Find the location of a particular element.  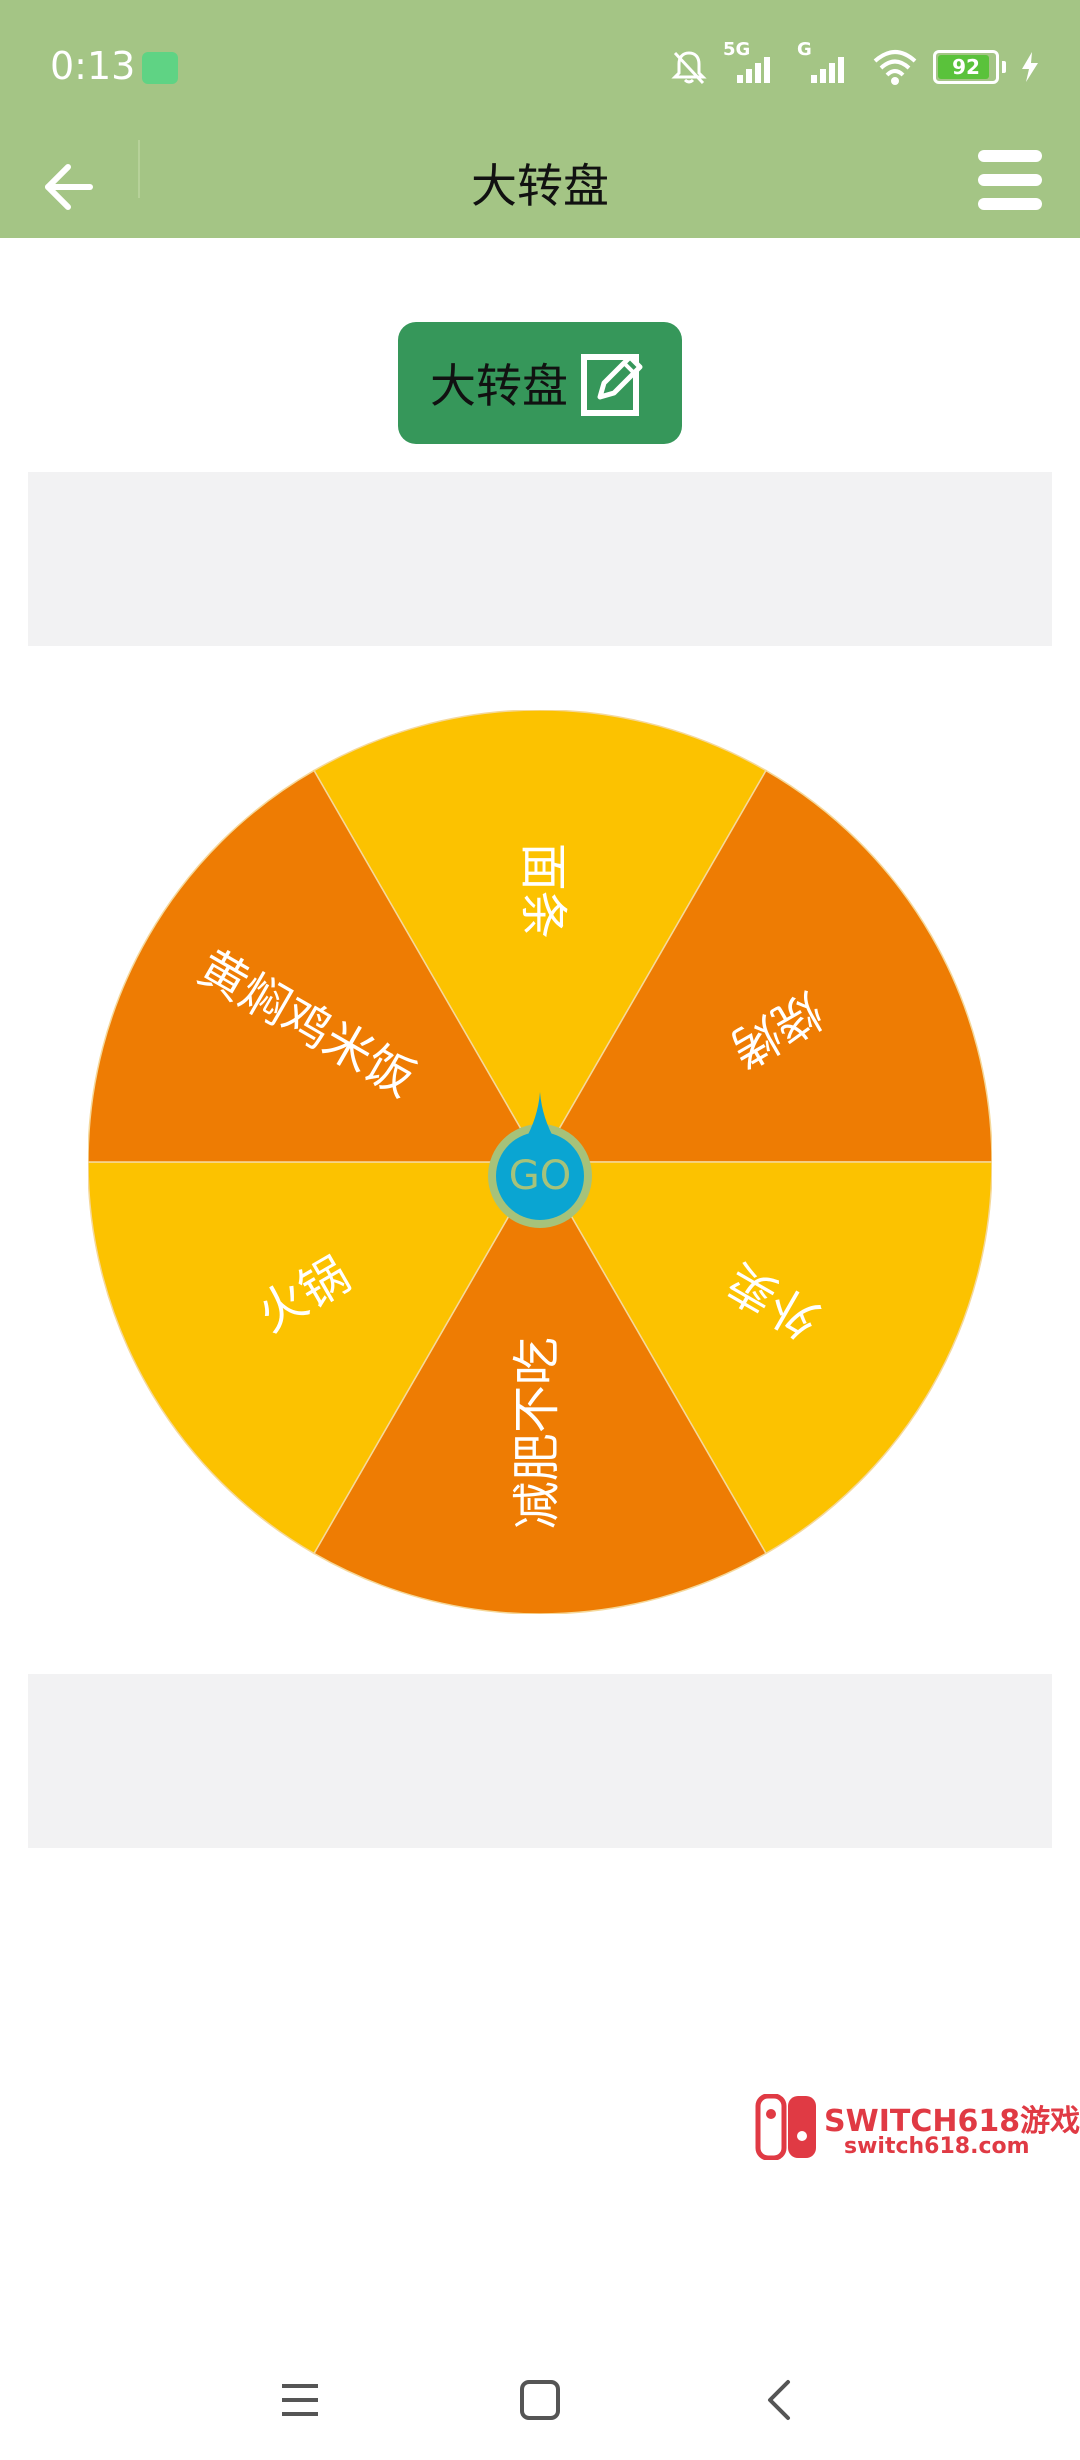

watermark-logo: SWITCH618游戏 switch618.com is located at coordinates (917, 2130).